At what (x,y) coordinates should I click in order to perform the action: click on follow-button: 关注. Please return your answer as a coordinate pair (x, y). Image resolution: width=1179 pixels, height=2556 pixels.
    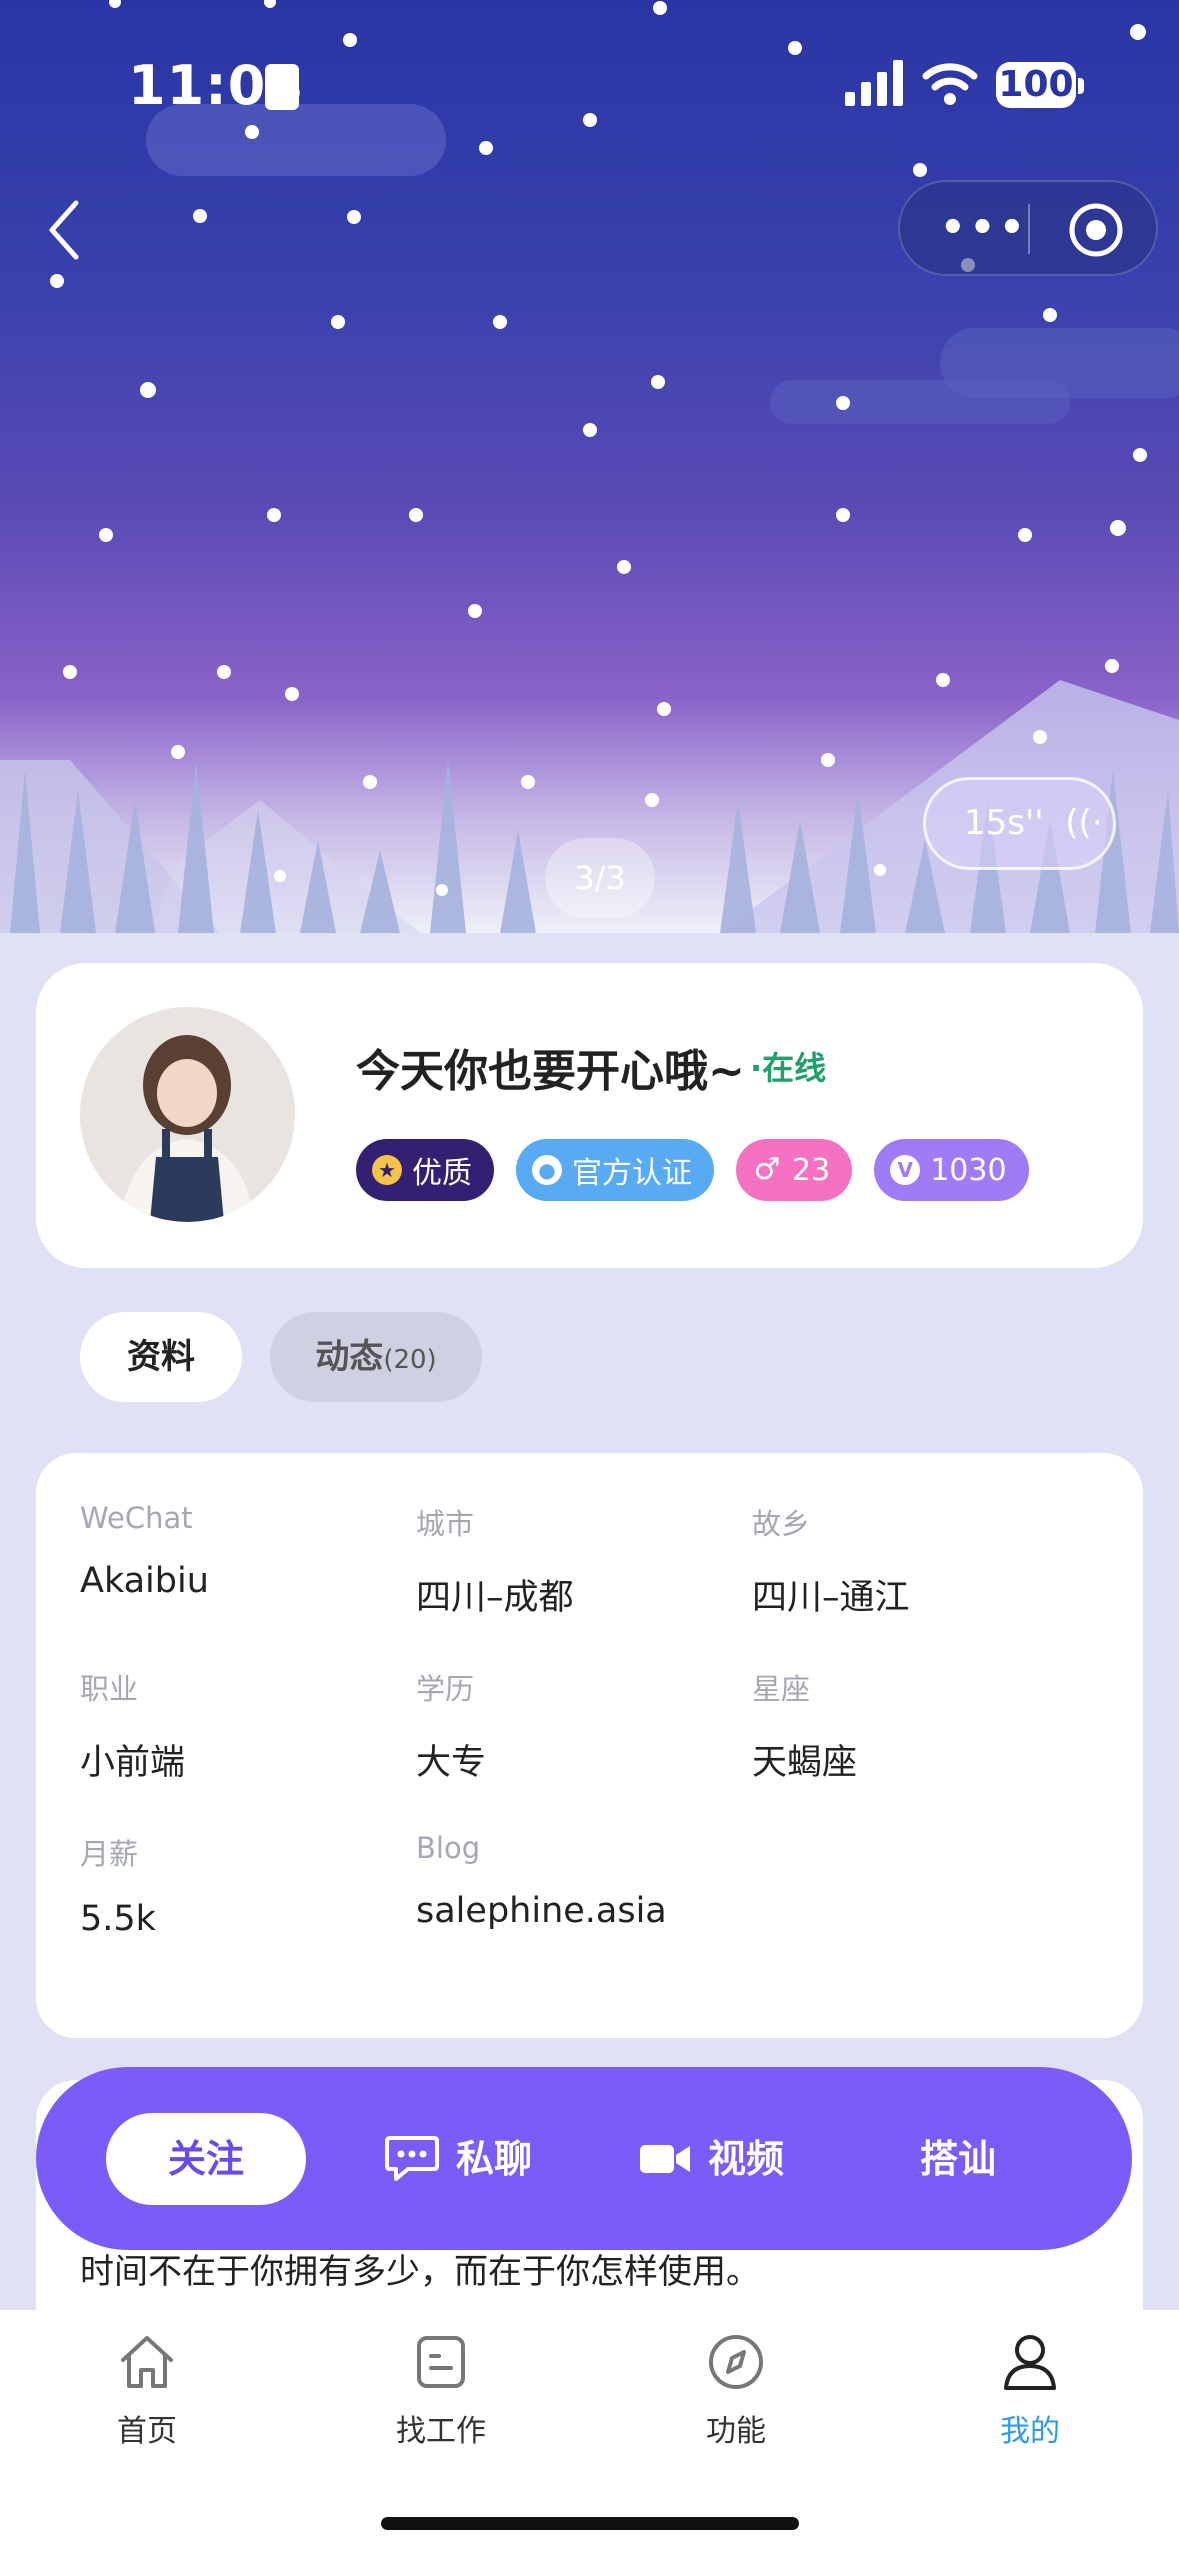
    Looking at the image, I should click on (206, 2159).